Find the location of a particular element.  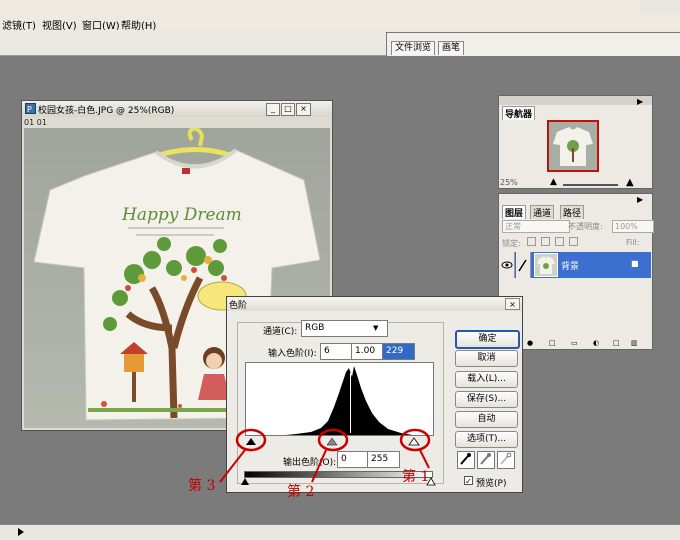

lock-label: 锁定: is located at coordinates (511, 243).